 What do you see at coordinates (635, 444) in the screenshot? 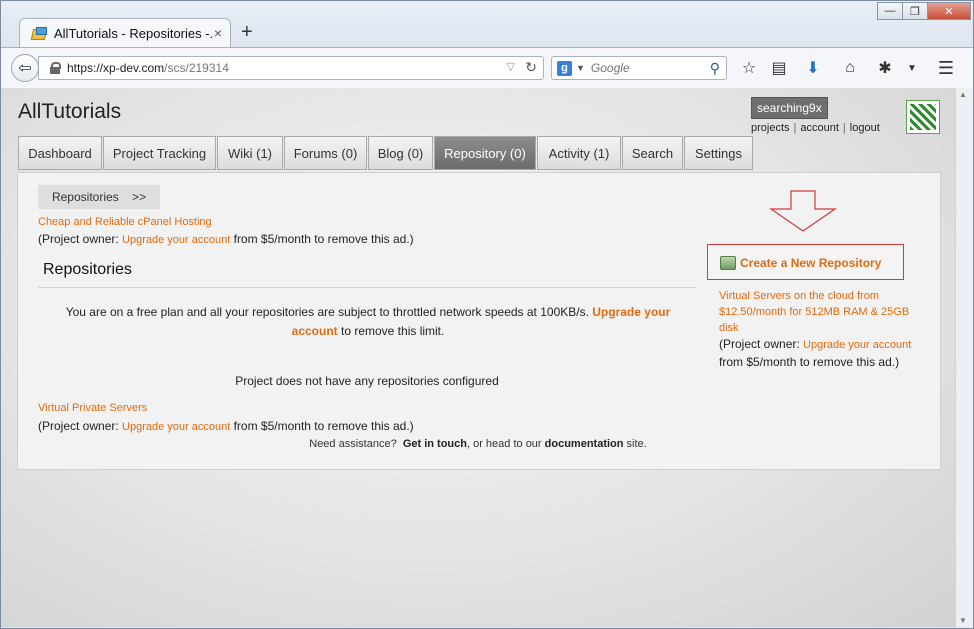
I see `assist-text: site.` at bounding box center [635, 444].